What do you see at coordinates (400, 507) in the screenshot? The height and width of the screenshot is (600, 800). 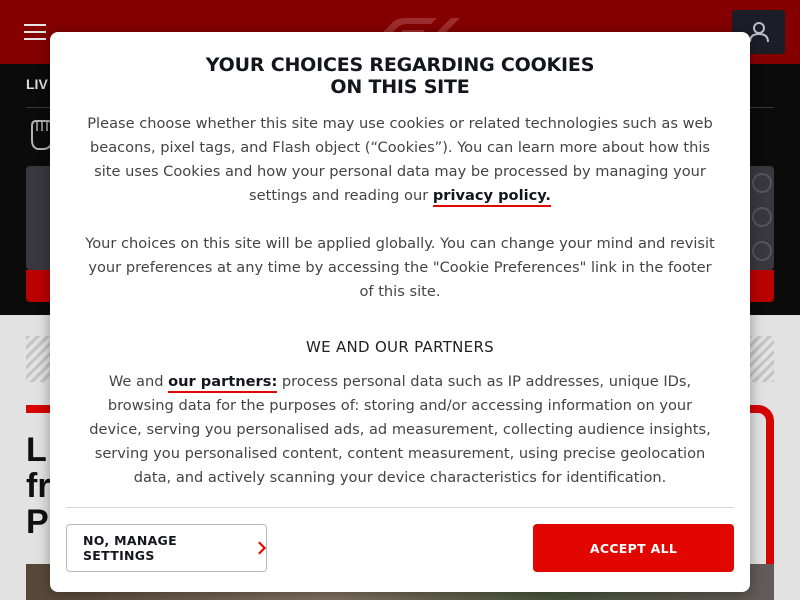 I see `dialog-divider` at bounding box center [400, 507].